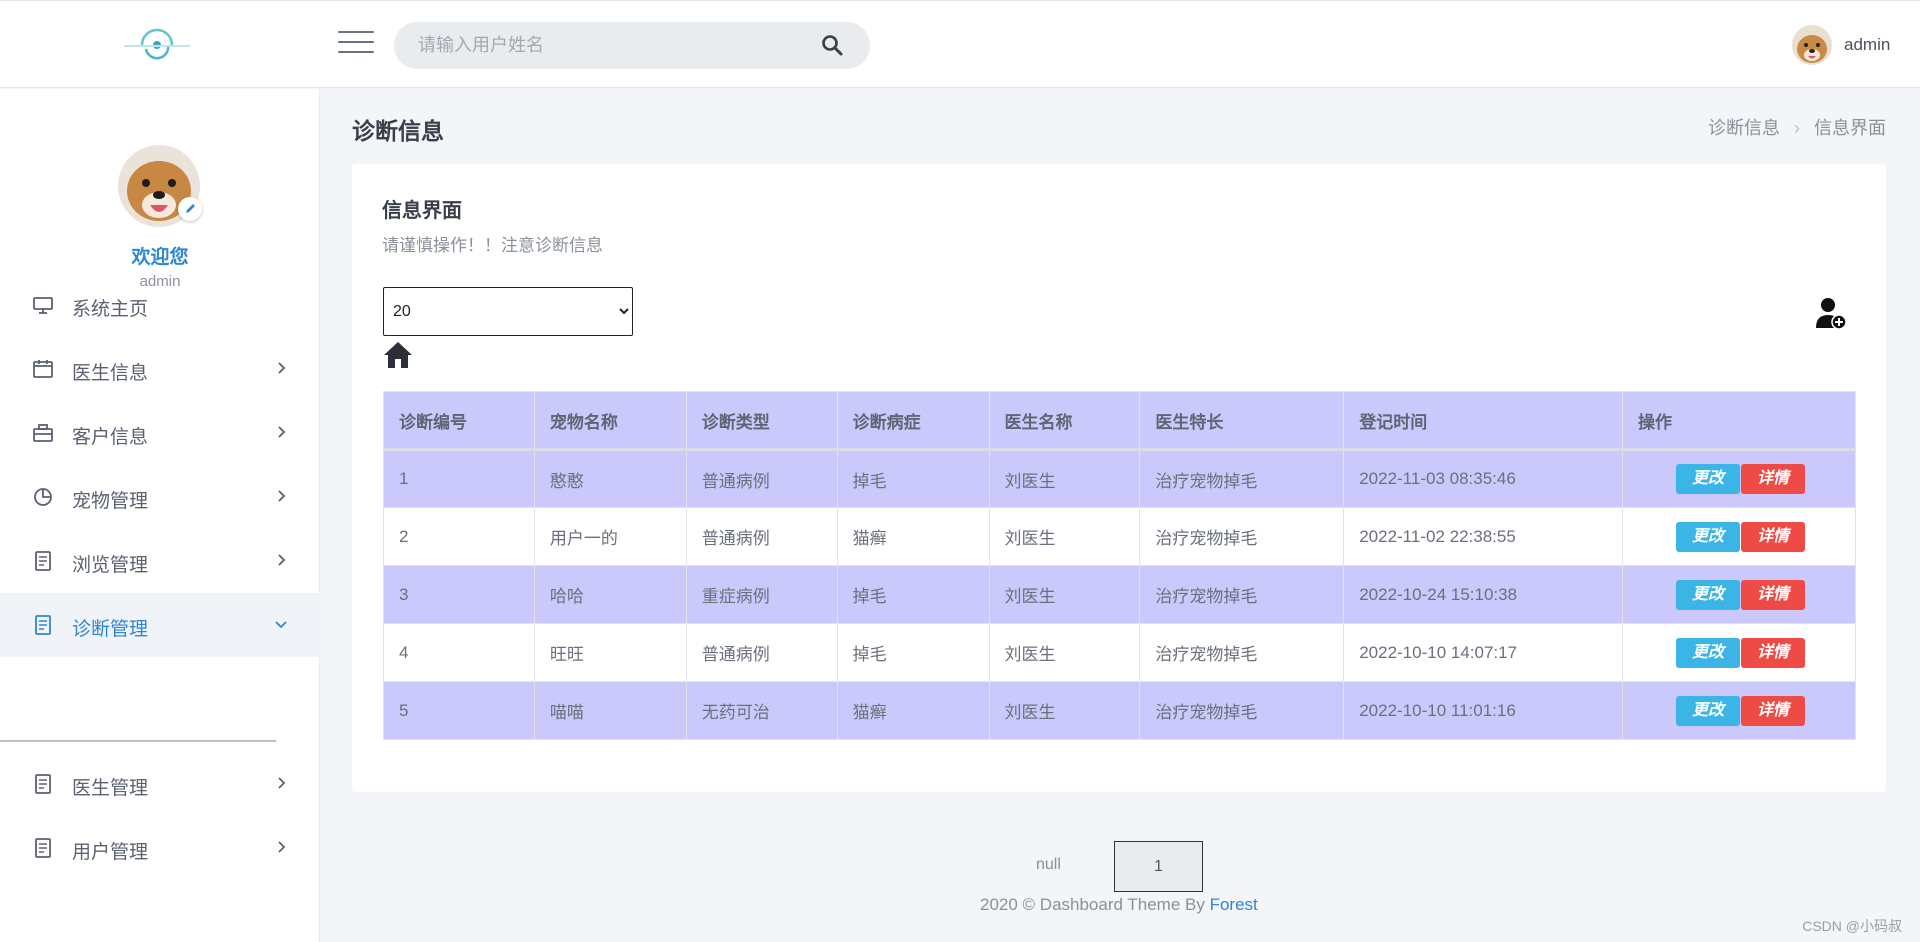 The width and height of the screenshot is (1920, 942). What do you see at coordinates (608, 45) in the screenshot?
I see `search-input` at bounding box center [608, 45].